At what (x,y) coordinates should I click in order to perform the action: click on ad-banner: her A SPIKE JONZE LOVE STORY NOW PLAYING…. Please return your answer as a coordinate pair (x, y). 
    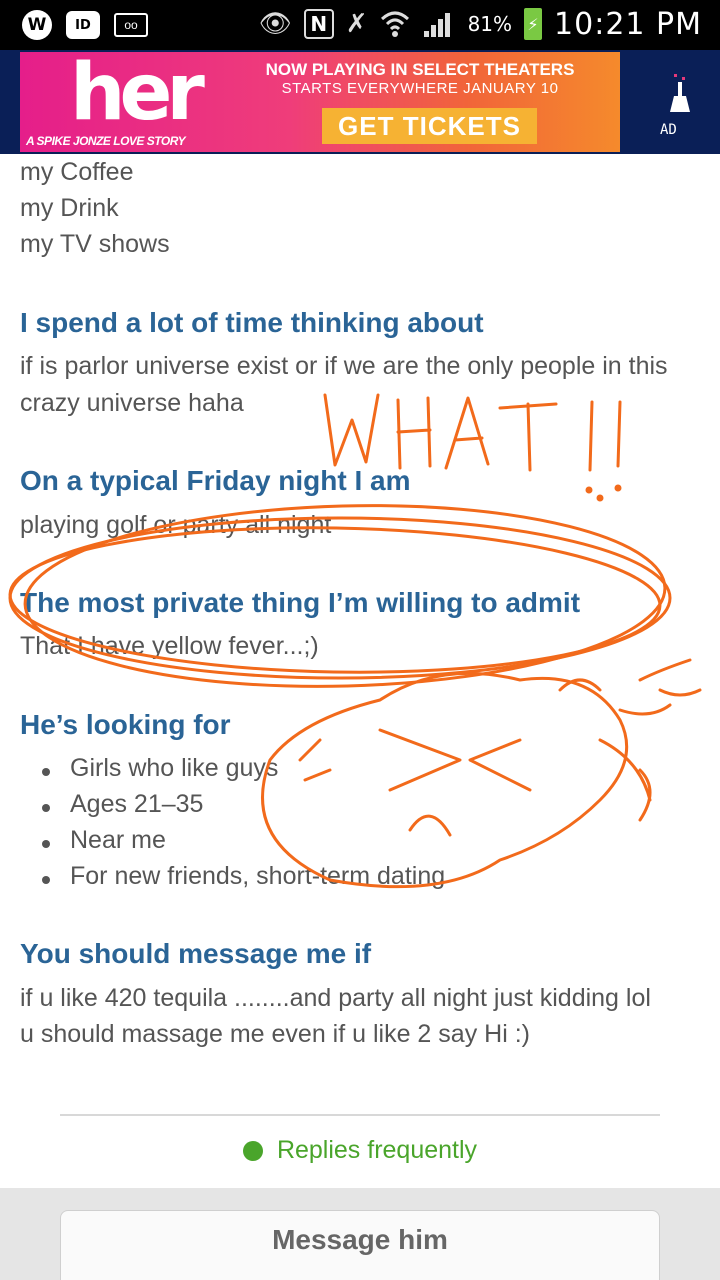
    Looking at the image, I should click on (320, 102).